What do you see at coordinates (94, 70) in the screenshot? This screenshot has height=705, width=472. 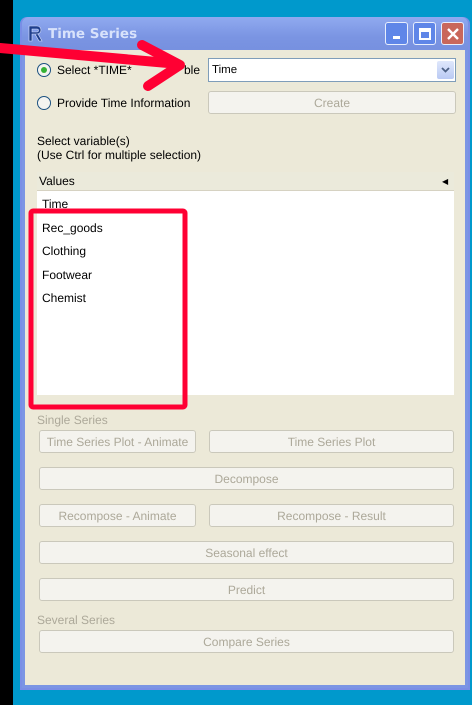 I see `radio-label: Select *TIME*` at bounding box center [94, 70].